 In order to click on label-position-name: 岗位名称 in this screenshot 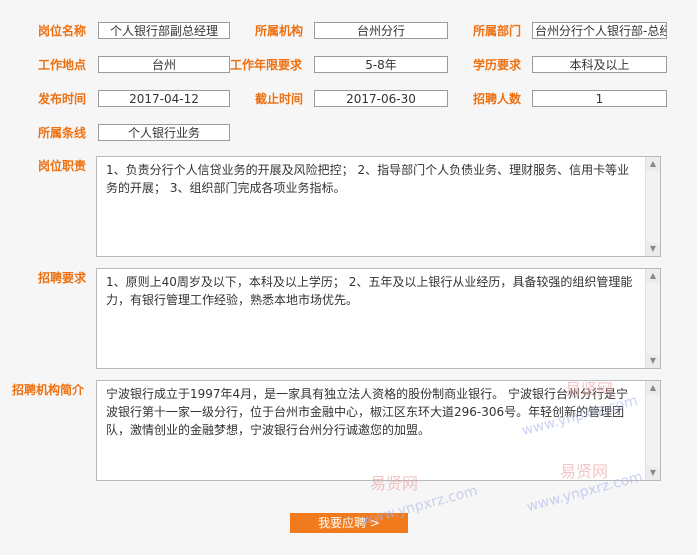, I will do `click(62, 31)`.